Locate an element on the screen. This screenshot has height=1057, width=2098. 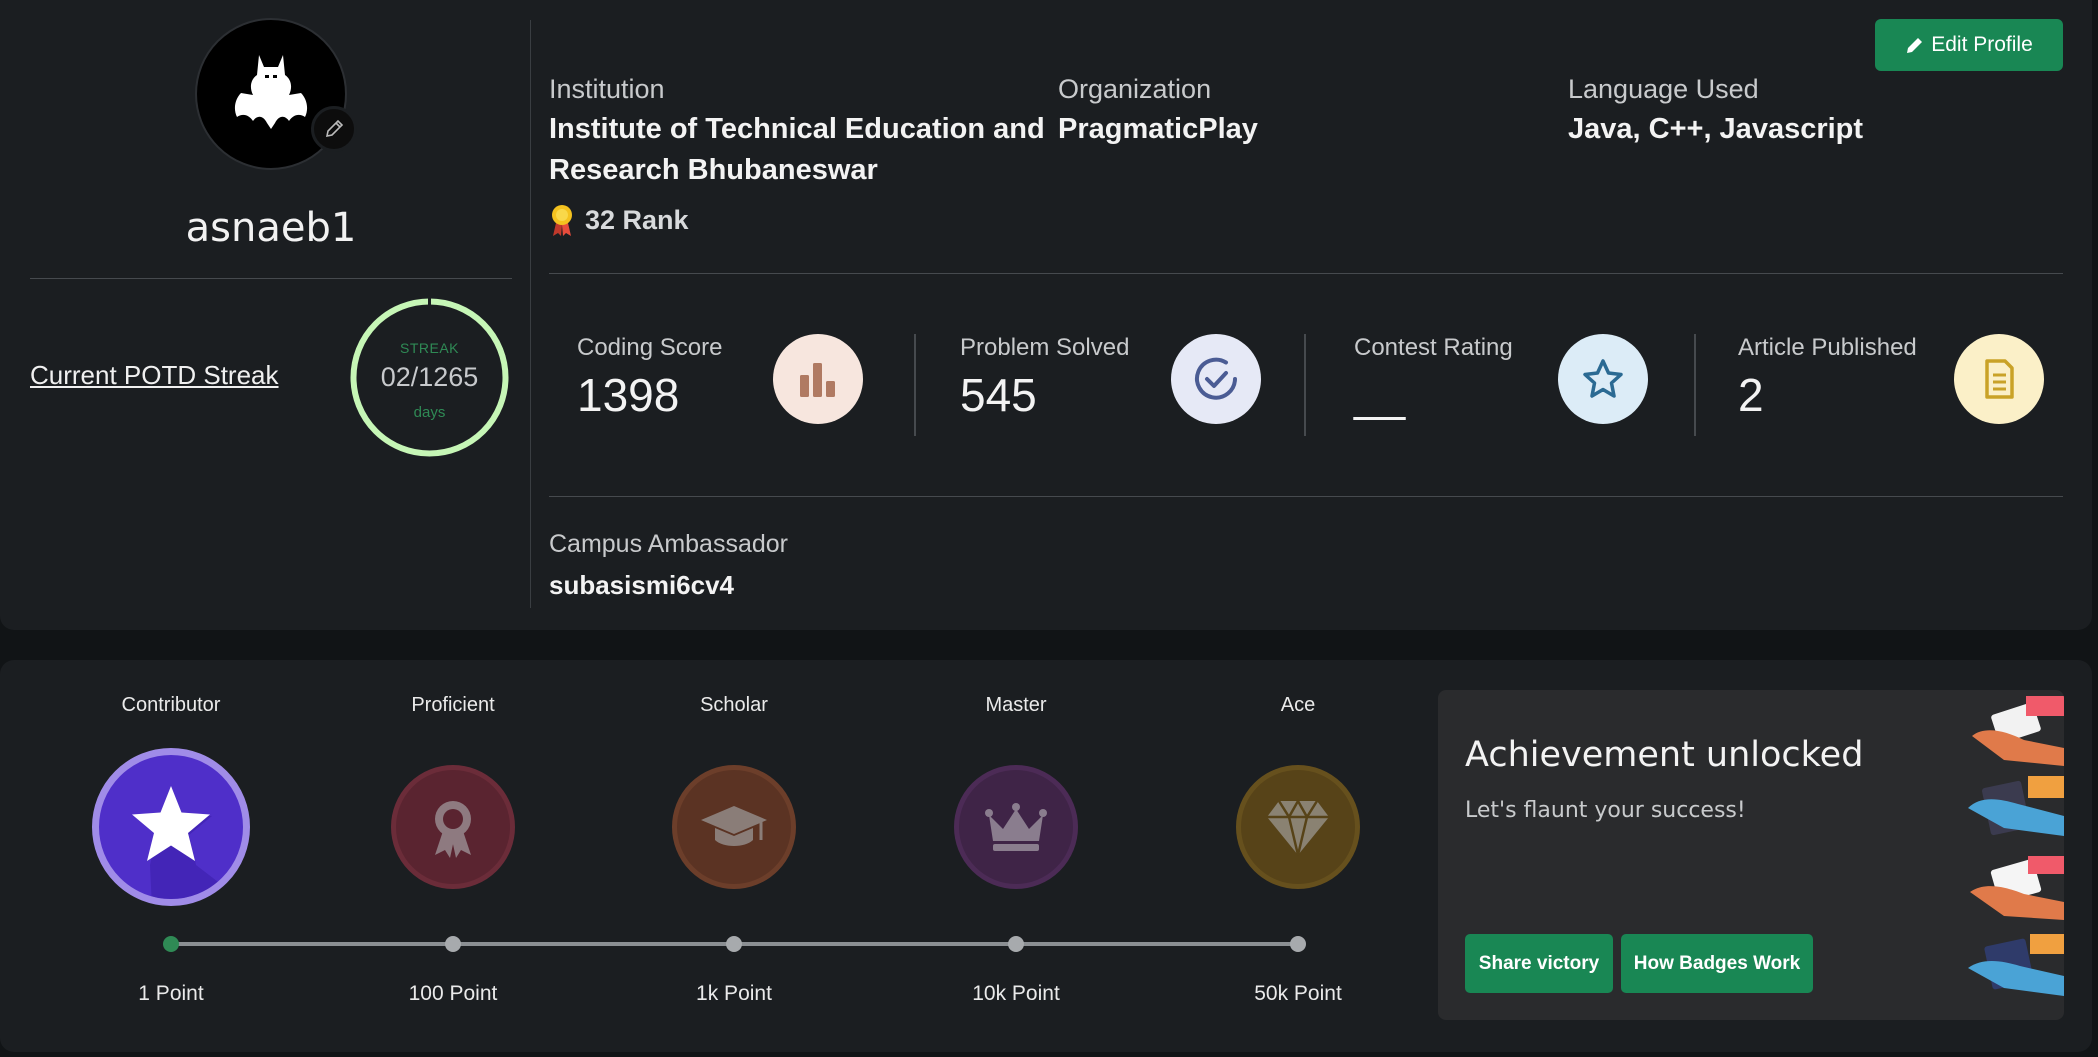
stat-value: 545 is located at coordinates (998, 395).